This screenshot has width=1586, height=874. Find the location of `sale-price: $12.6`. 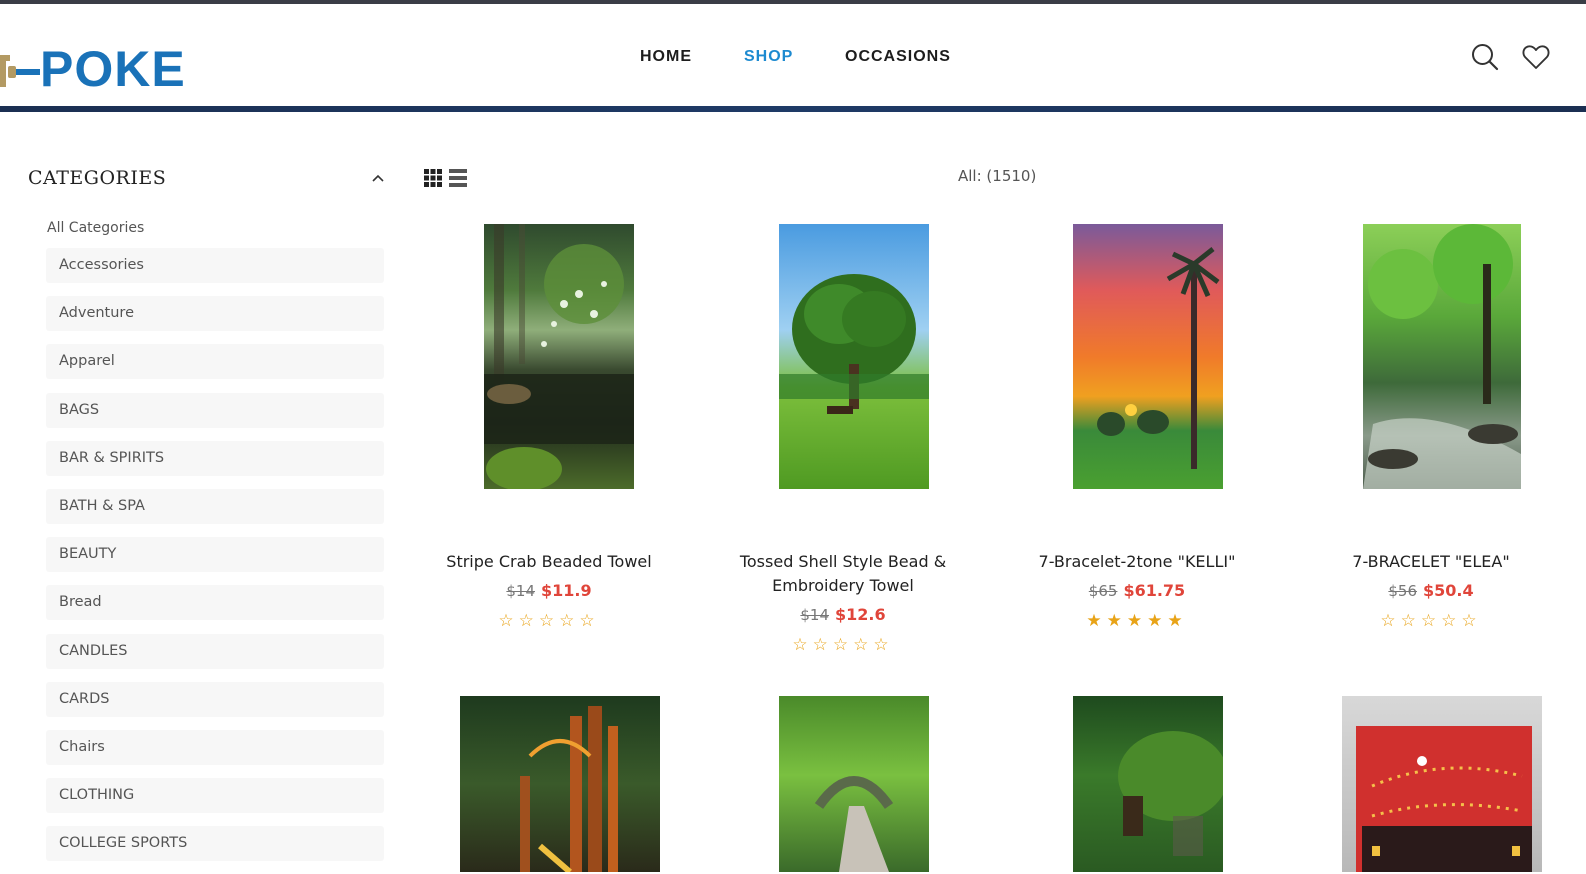

sale-price: $12.6 is located at coordinates (860, 614).